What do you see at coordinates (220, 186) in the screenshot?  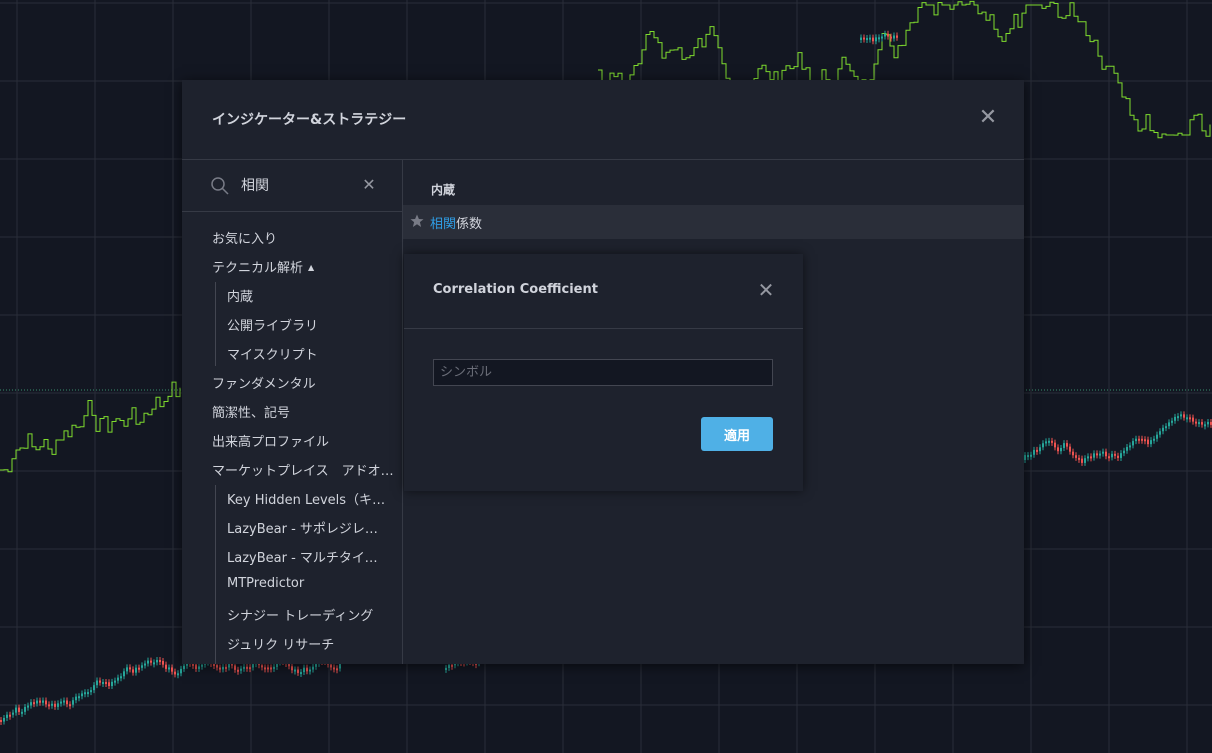 I see `search-icon` at bounding box center [220, 186].